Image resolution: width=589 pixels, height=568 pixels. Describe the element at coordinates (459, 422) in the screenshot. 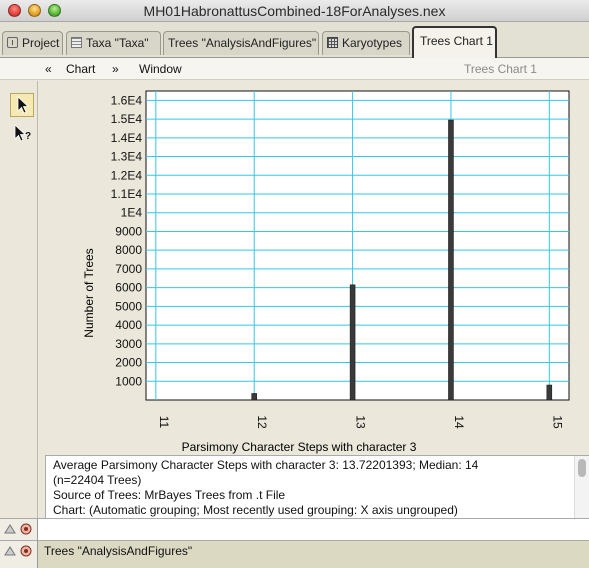

I see `x-tick-label: 14` at that location.